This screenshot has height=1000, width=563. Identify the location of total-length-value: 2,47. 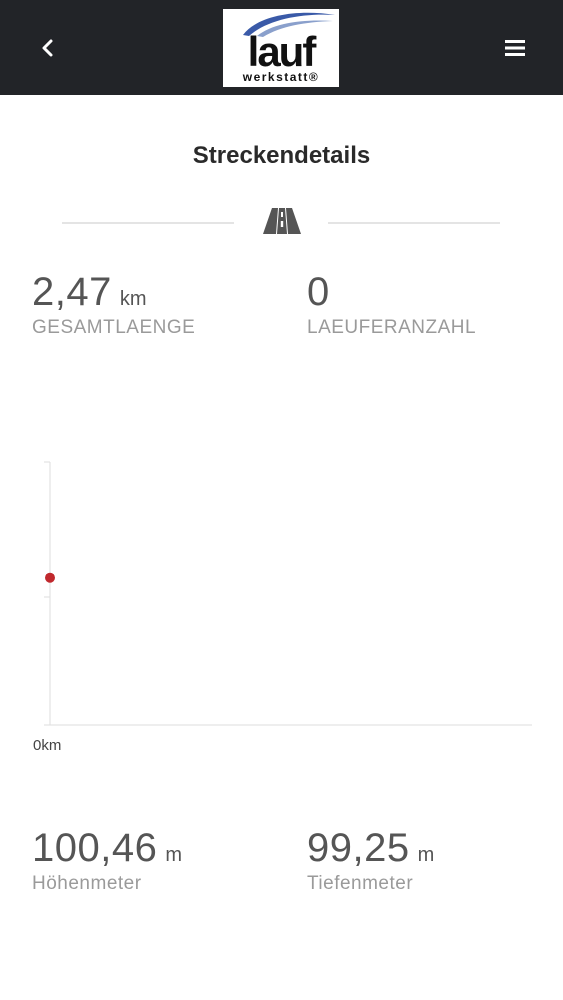
(72, 292).